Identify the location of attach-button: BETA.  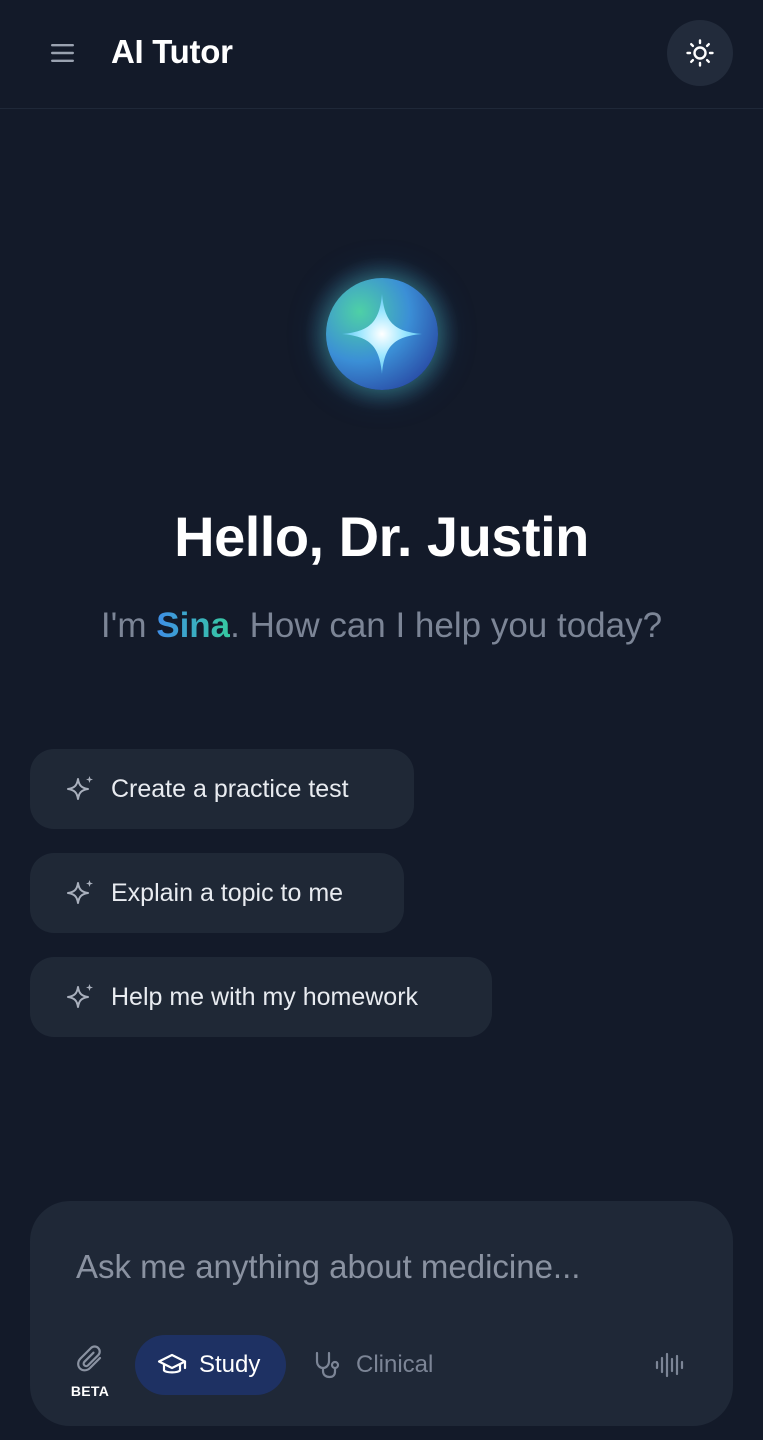
(91, 1373).